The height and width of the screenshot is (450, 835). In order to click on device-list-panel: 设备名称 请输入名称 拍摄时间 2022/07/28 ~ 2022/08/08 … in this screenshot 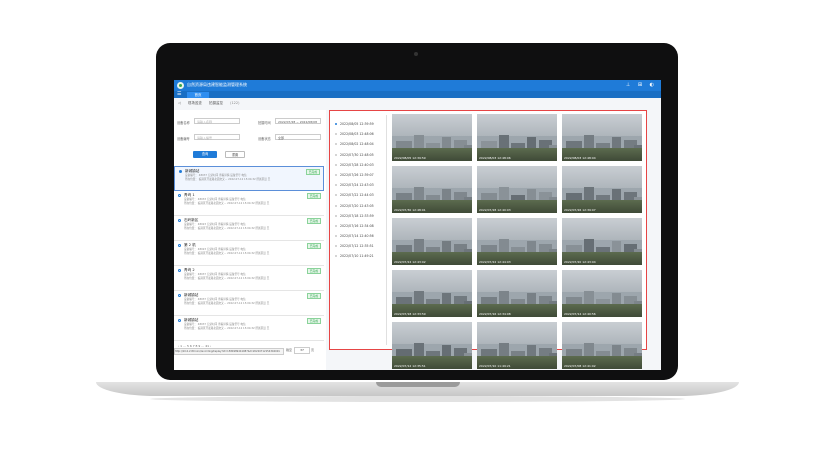, I will do `click(250, 240)`.